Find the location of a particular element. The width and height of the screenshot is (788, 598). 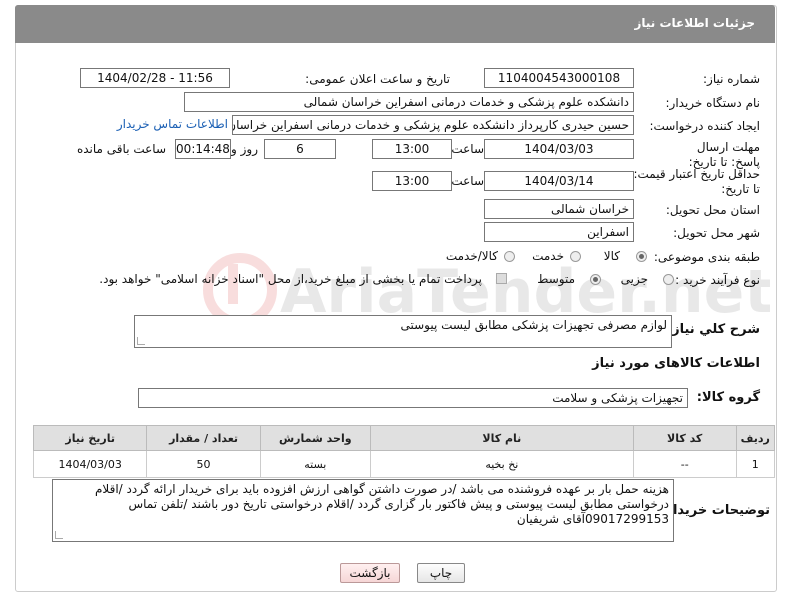

province-field: خراسان شمالی is located at coordinates (559, 209).